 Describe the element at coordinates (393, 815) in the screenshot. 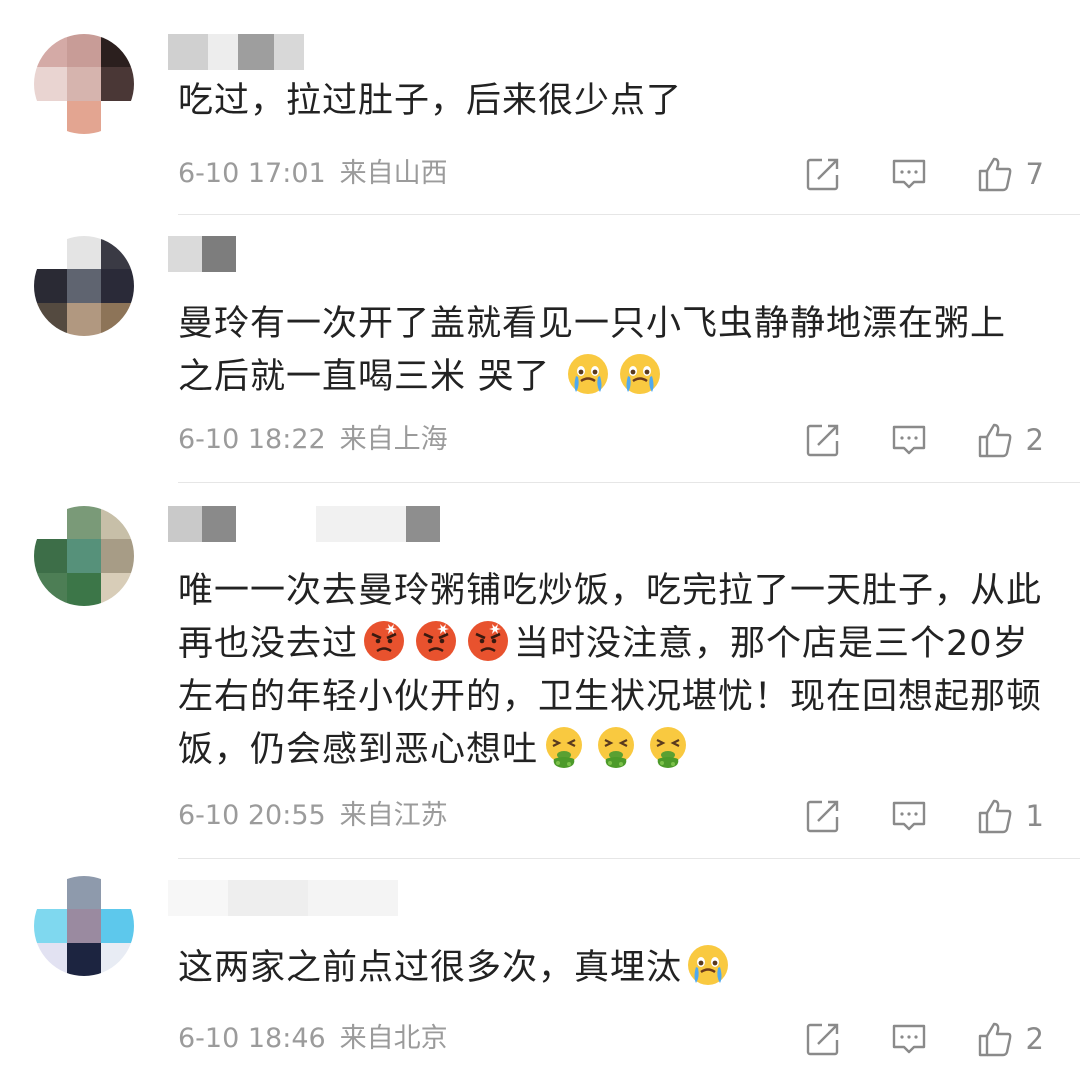

I see `comment-location: 来自江苏` at that location.